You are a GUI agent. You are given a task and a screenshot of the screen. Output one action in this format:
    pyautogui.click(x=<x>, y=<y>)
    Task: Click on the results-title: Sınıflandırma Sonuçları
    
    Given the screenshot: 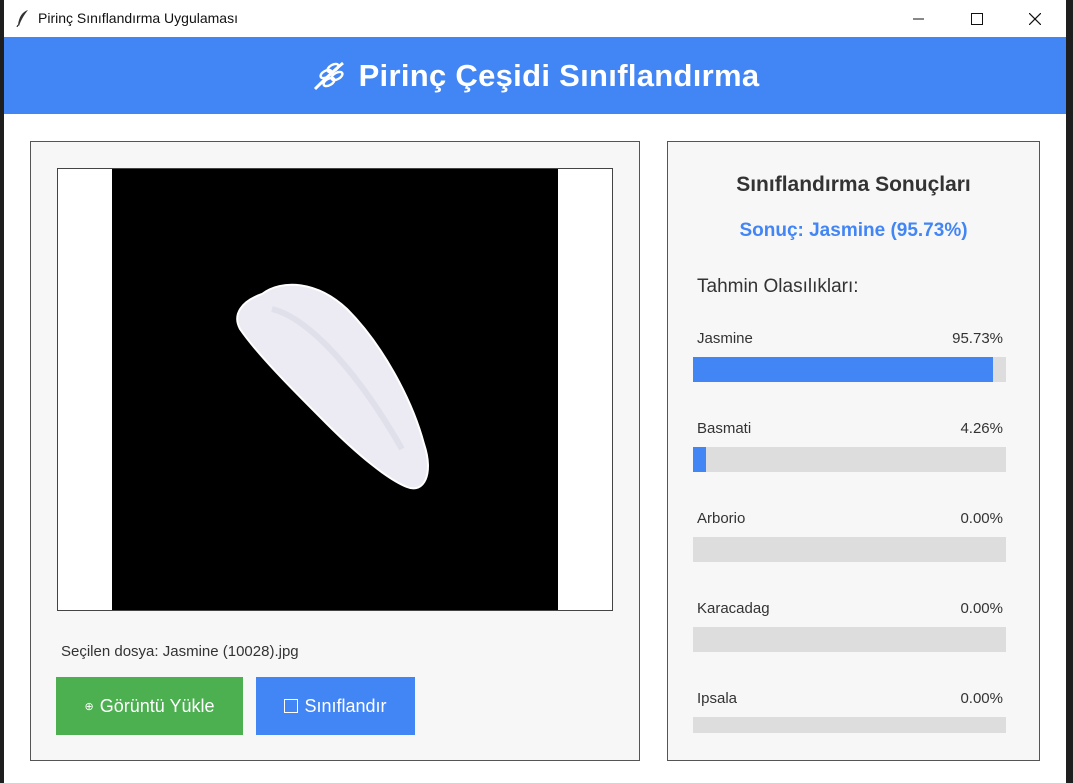 What is the action you would take?
    pyautogui.click(x=853, y=184)
    